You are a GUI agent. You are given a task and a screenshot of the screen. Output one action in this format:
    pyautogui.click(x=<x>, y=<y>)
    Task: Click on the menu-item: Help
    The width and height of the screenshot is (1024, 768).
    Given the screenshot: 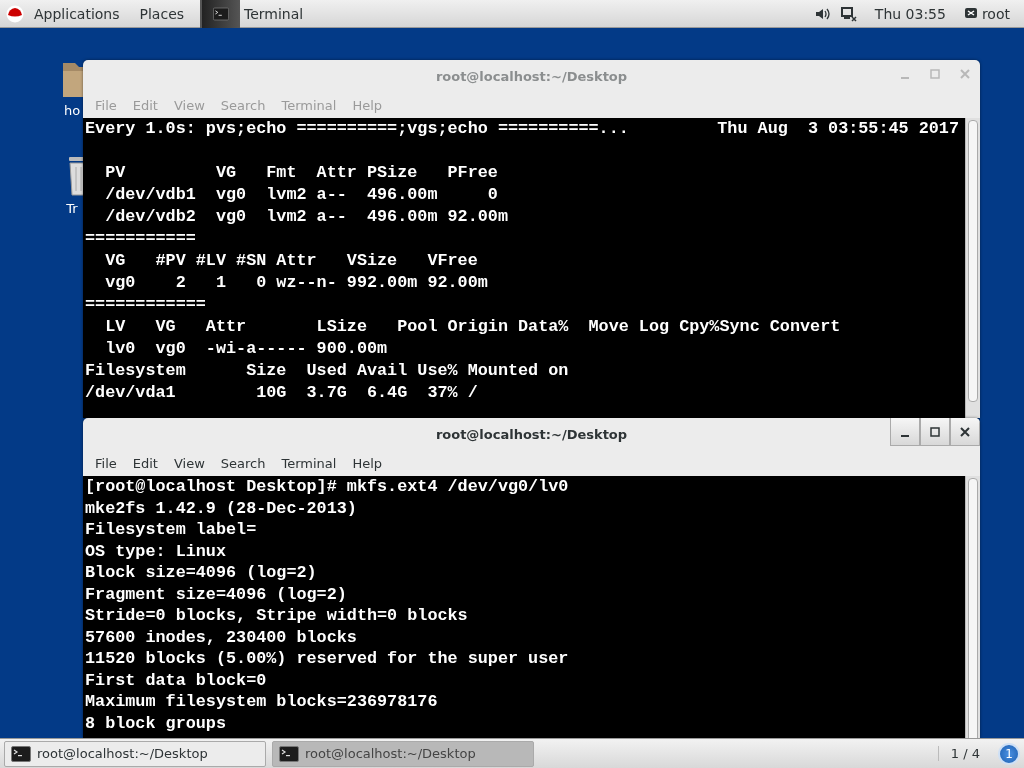 What is the action you would take?
    pyautogui.click(x=367, y=463)
    